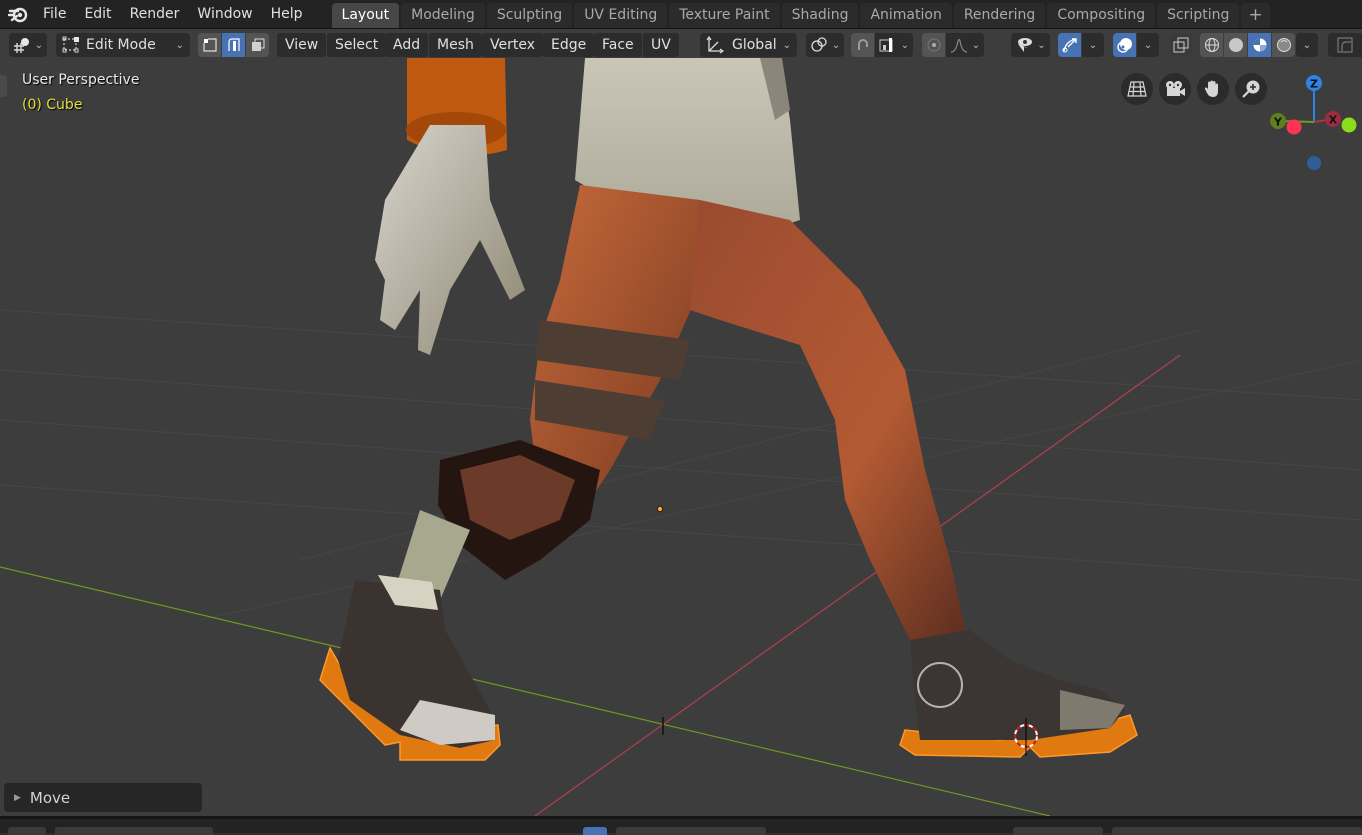  What do you see at coordinates (569, 45) in the screenshot?
I see `menu-edge: Edge` at bounding box center [569, 45].